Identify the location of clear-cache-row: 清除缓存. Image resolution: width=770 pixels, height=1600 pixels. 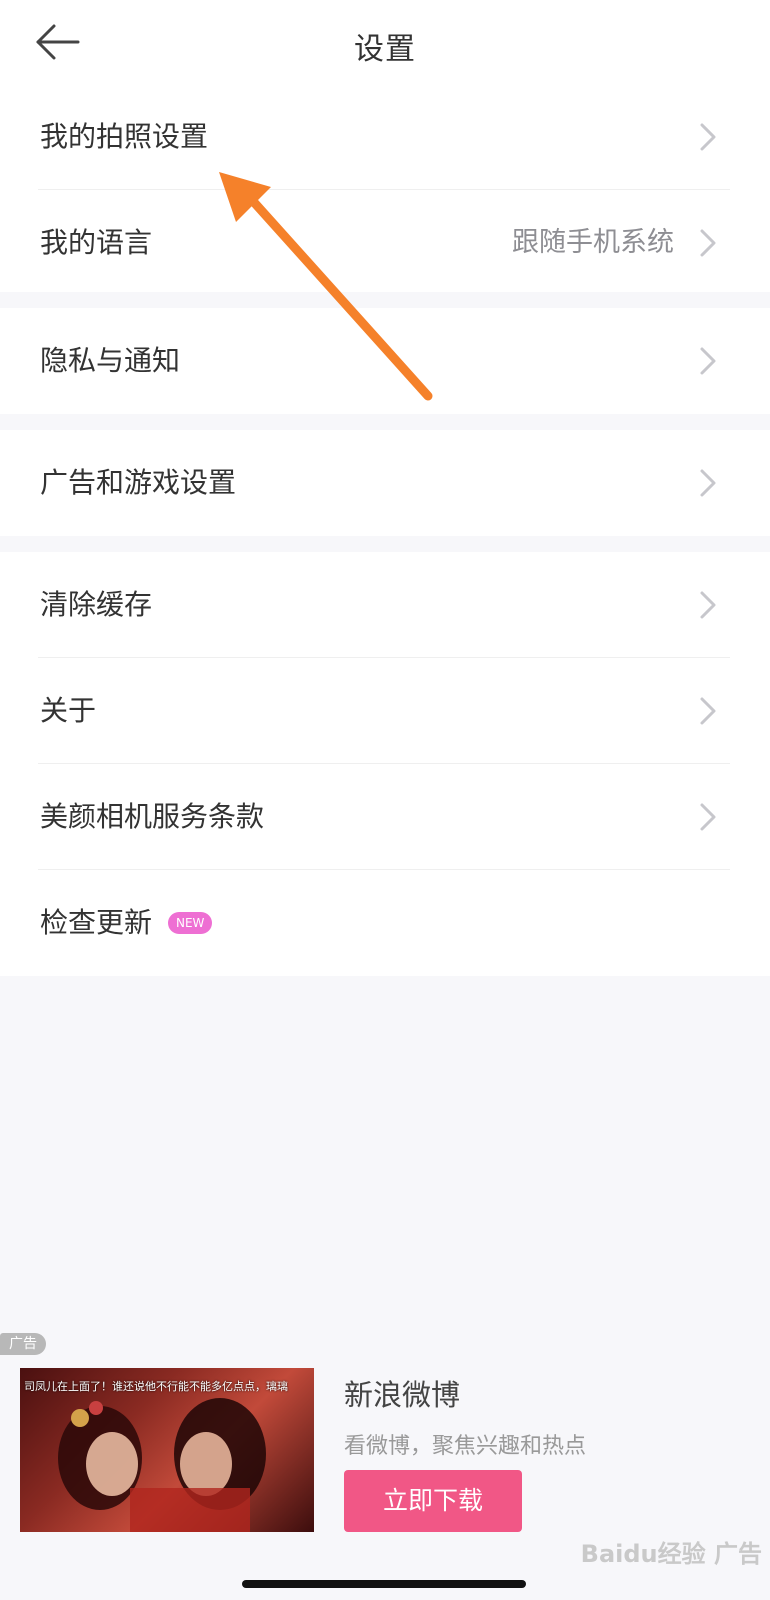
(385, 605).